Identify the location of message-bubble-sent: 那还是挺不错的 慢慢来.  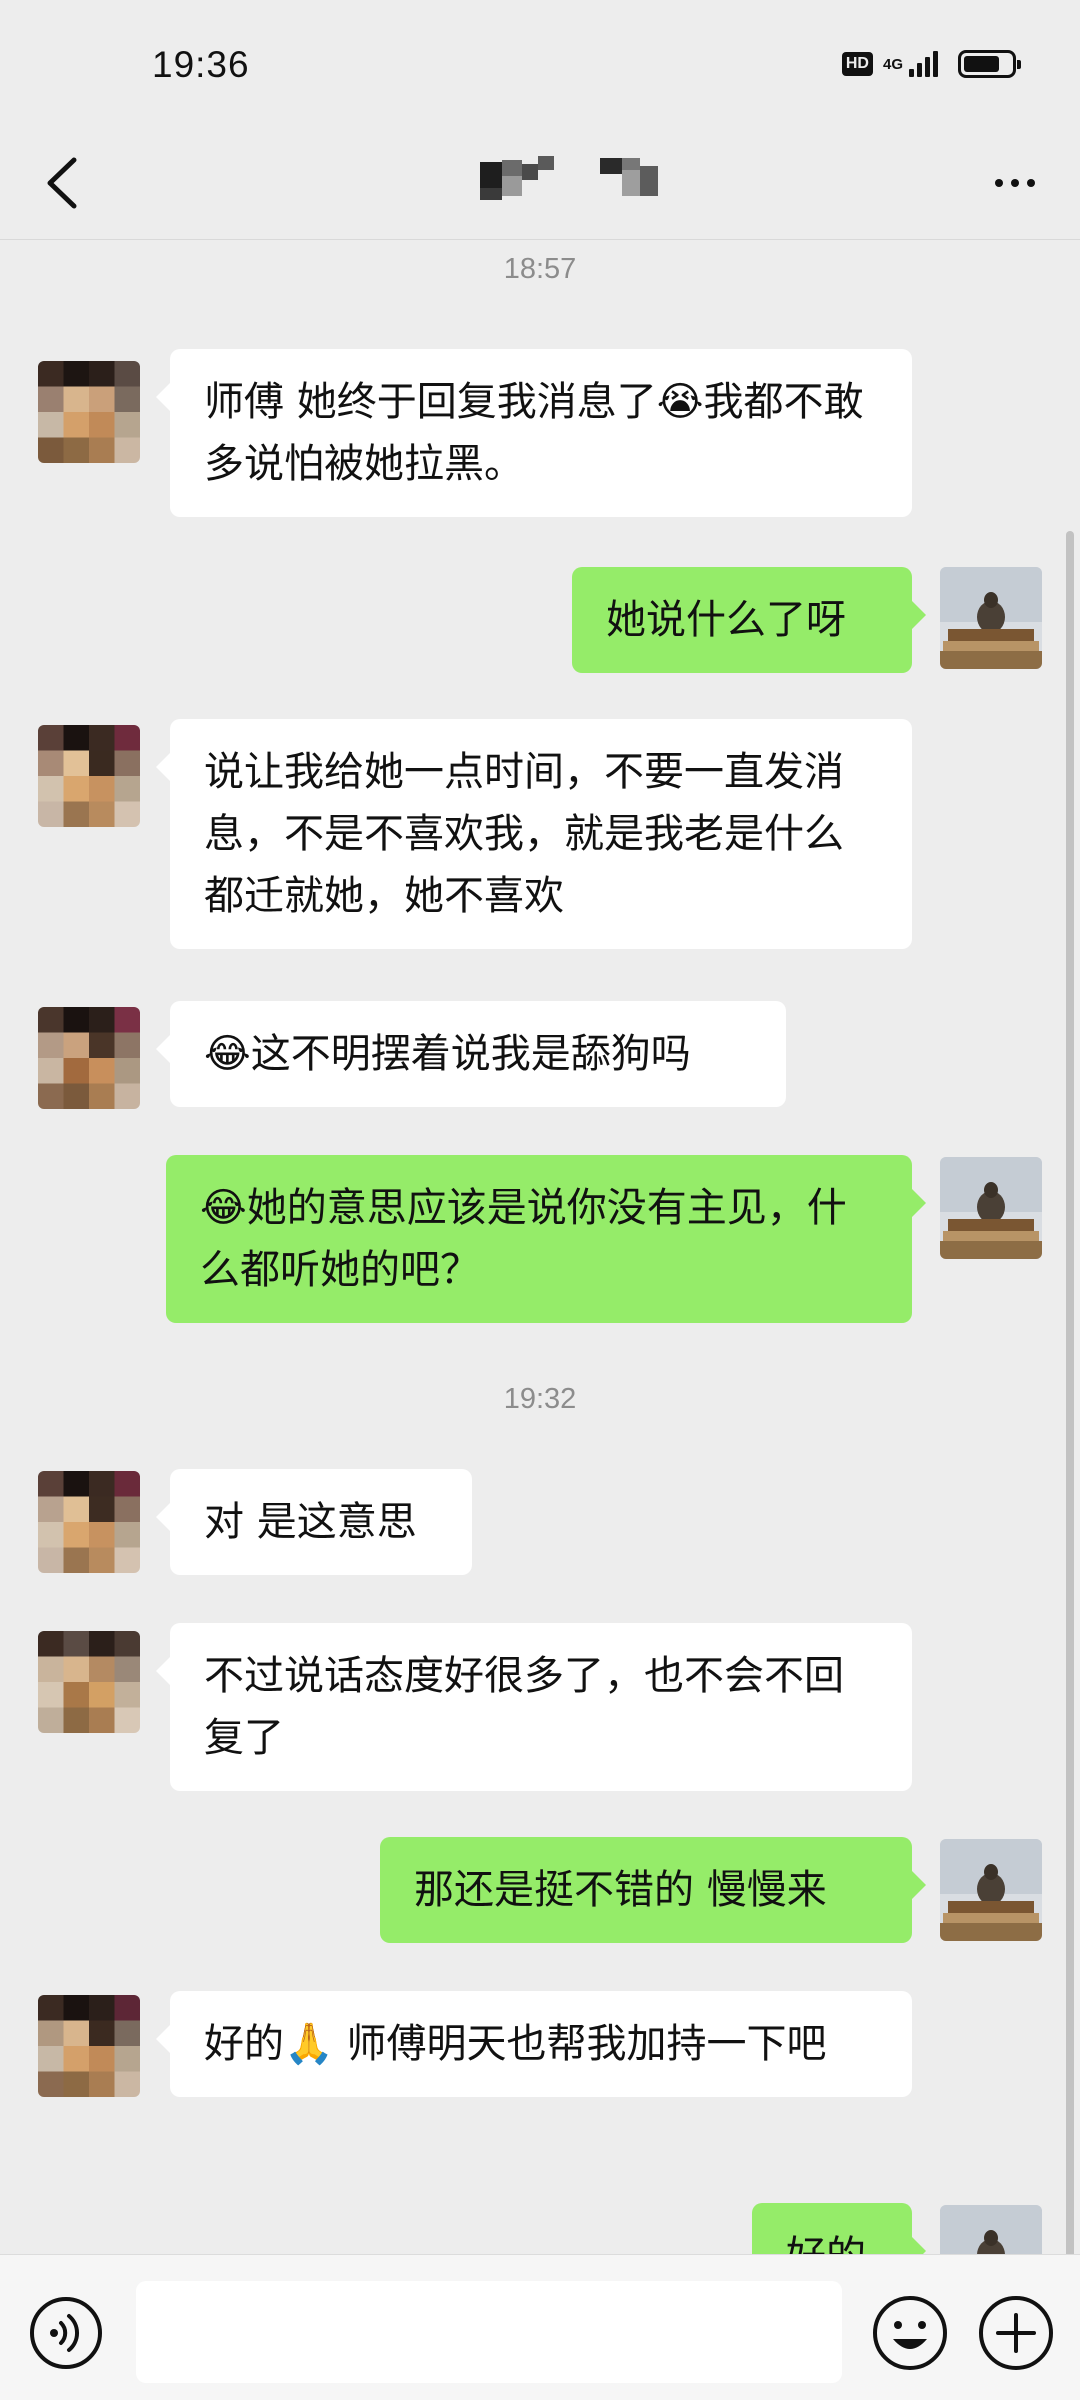
(653, 1890).